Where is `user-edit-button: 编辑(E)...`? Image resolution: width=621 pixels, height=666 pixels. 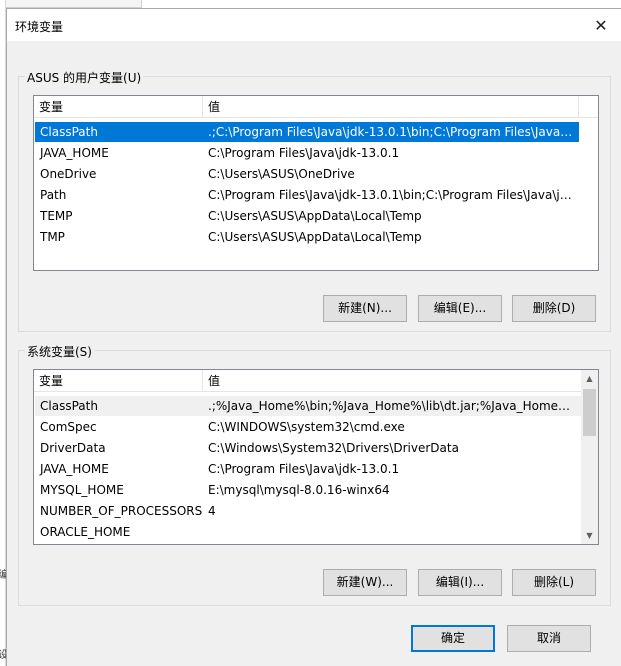 user-edit-button: 编辑(E)... is located at coordinates (460, 308).